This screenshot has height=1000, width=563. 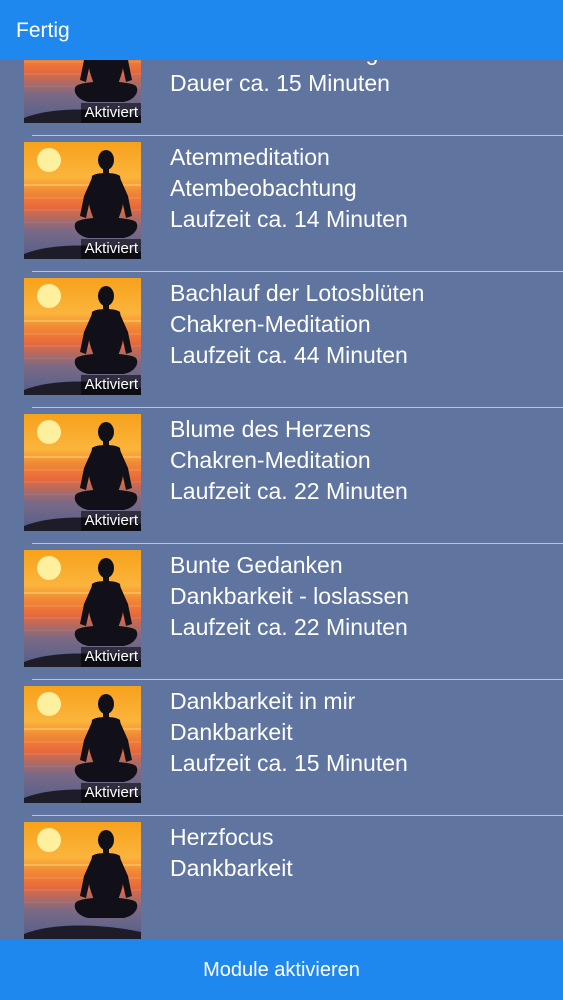 I want to click on module-title: Atemmeditation, so click(x=250, y=157).